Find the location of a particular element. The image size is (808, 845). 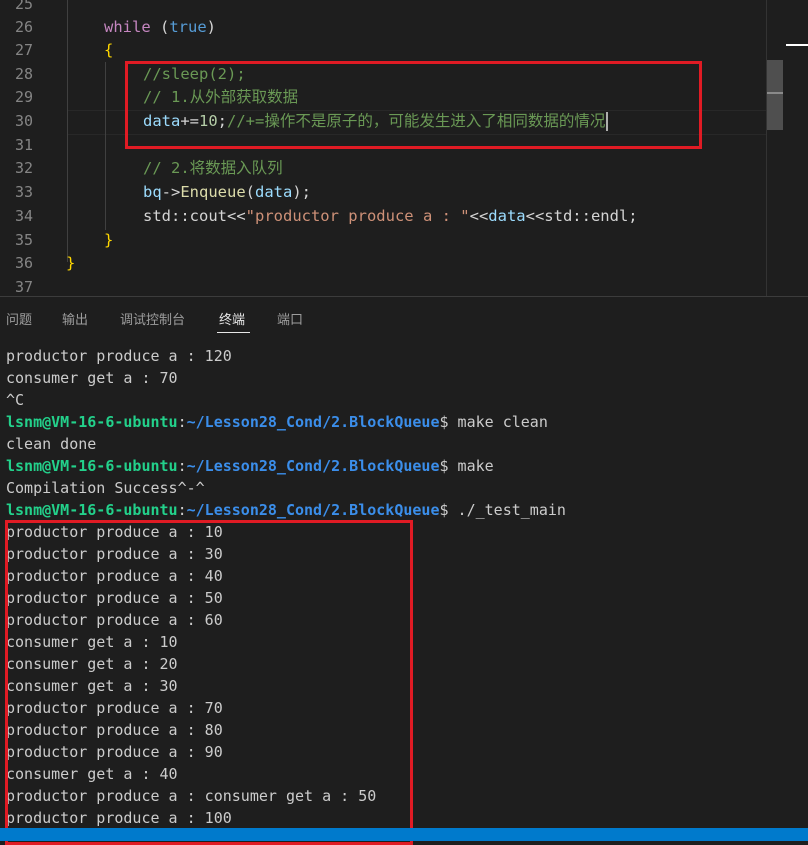

active-tab-indicator is located at coordinates (233, 332).